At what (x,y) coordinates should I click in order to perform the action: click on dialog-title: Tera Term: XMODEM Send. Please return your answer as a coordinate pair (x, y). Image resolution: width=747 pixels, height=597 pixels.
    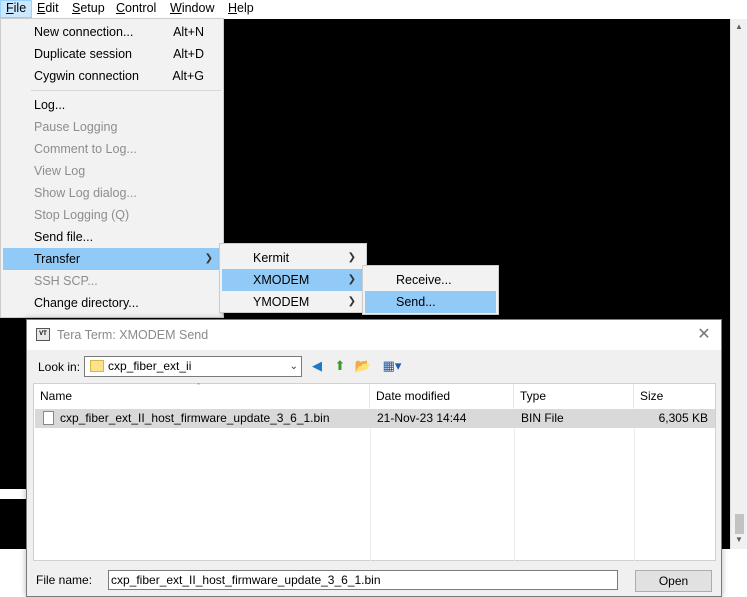
    Looking at the image, I should click on (133, 335).